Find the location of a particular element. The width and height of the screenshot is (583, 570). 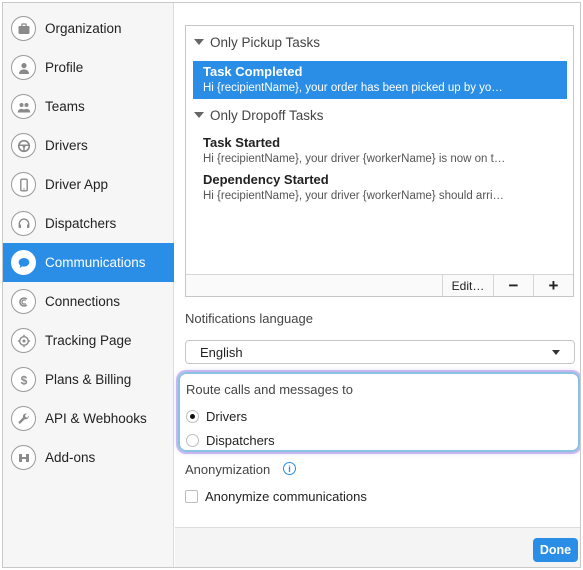

sidebar-item-label: Add-ons is located at coordinates (70, 457).